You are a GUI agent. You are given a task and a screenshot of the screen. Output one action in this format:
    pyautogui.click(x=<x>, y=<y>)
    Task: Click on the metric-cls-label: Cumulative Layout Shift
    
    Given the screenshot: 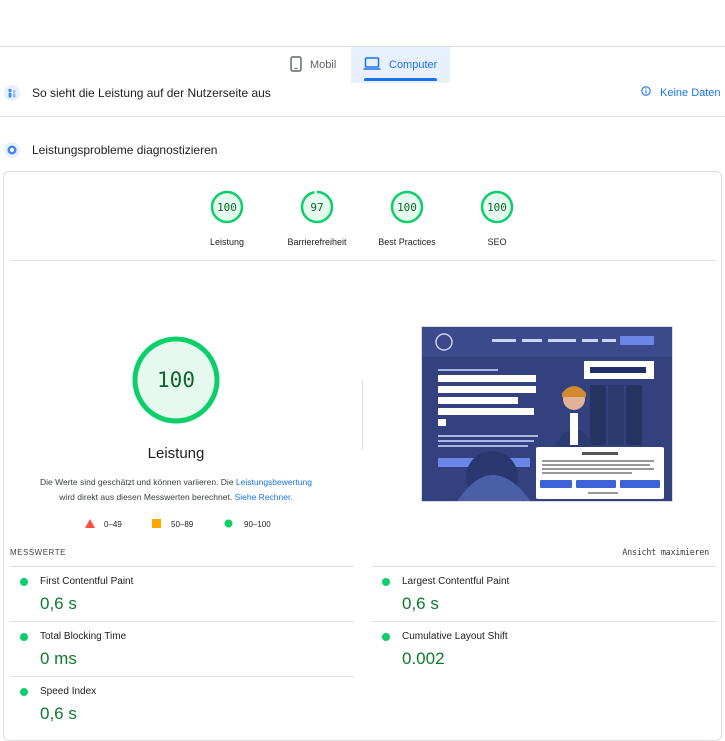 What is the action you would take?
    pyautogui.click(x=455, y=636)
    